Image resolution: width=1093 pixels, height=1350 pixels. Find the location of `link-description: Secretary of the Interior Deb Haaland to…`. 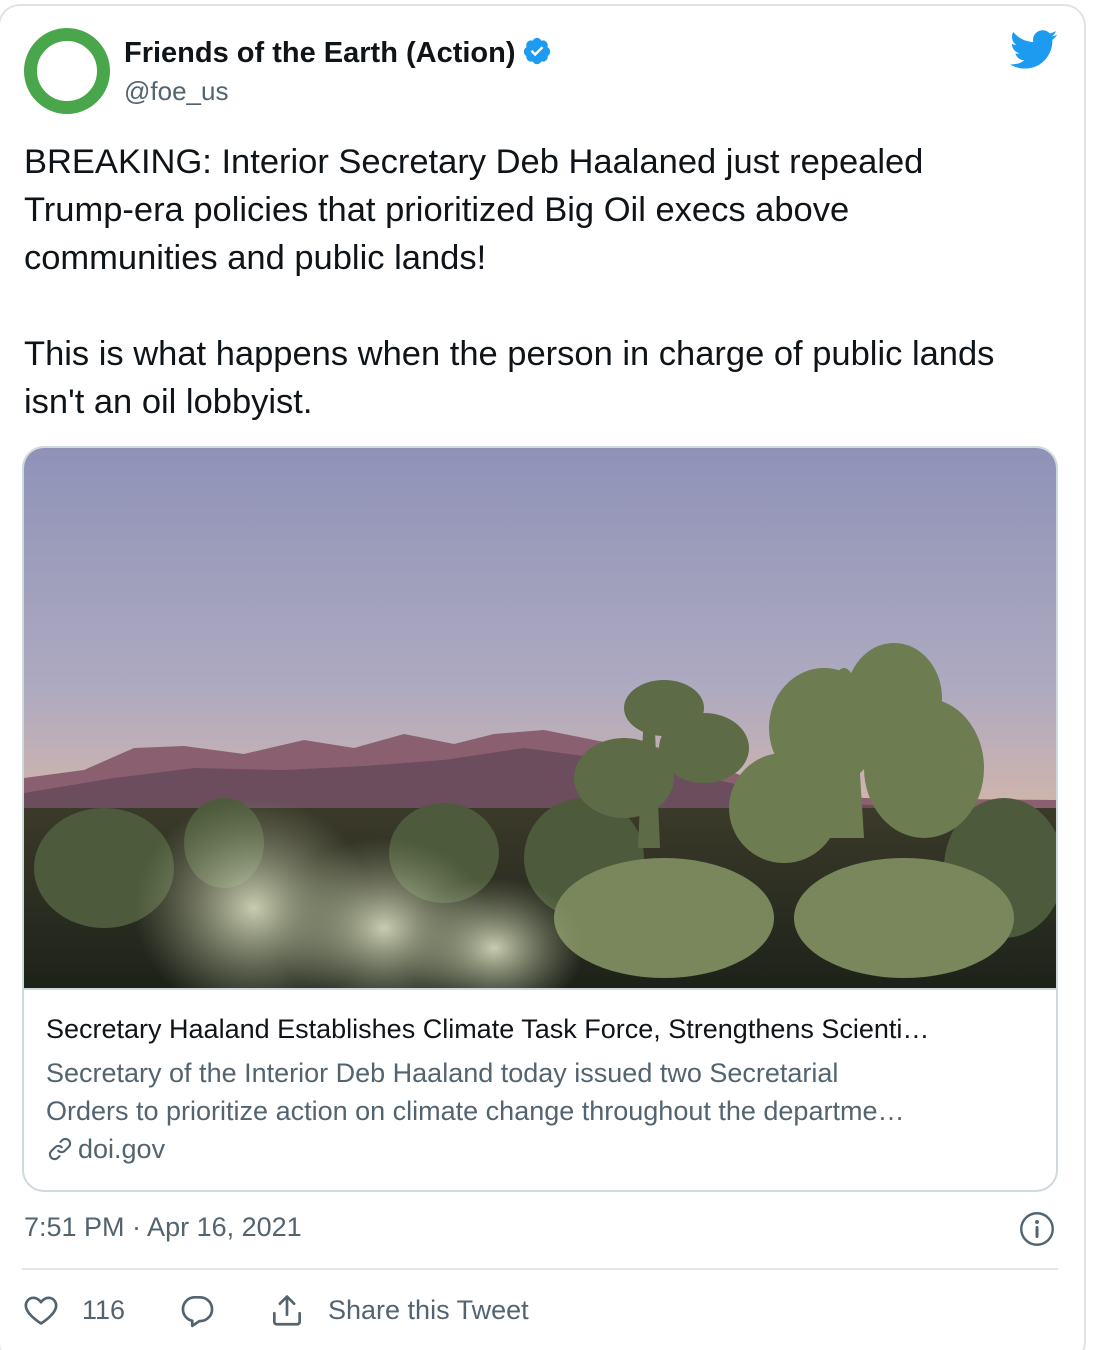

link-description: Secretary of the Interior Deb Haaland to… is located at coordinates (541, 1092).